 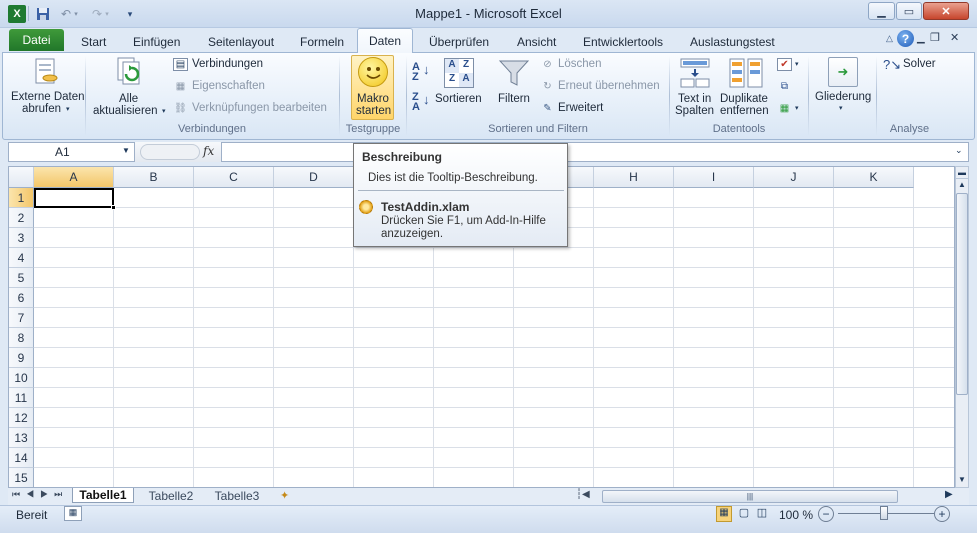 What do you see at coordinates (74, 198) in the screenshot?
I see `active-cell-a1` at bounding box center [74, 198].